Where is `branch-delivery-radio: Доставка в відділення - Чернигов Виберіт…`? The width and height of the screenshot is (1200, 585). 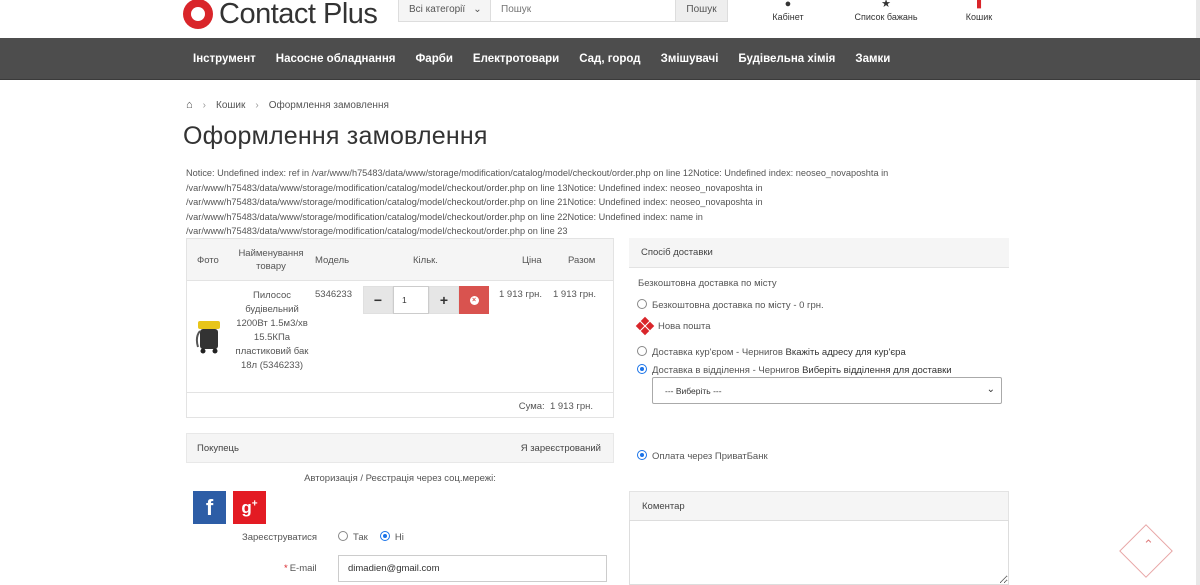
branch-delivery-radio: Доставка в відділення - Чернигов Виберіт… is located at coordinates (794, 370).